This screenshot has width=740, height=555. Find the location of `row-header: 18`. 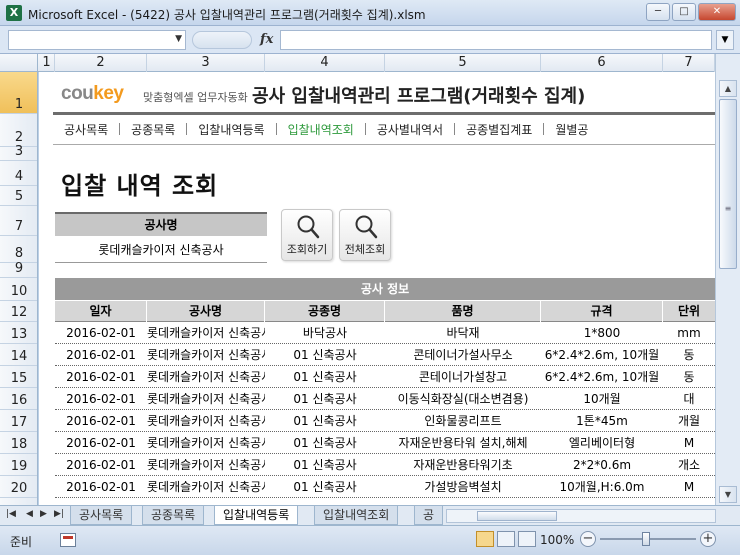

row-header: 18 is located at coordinates (18, 443).